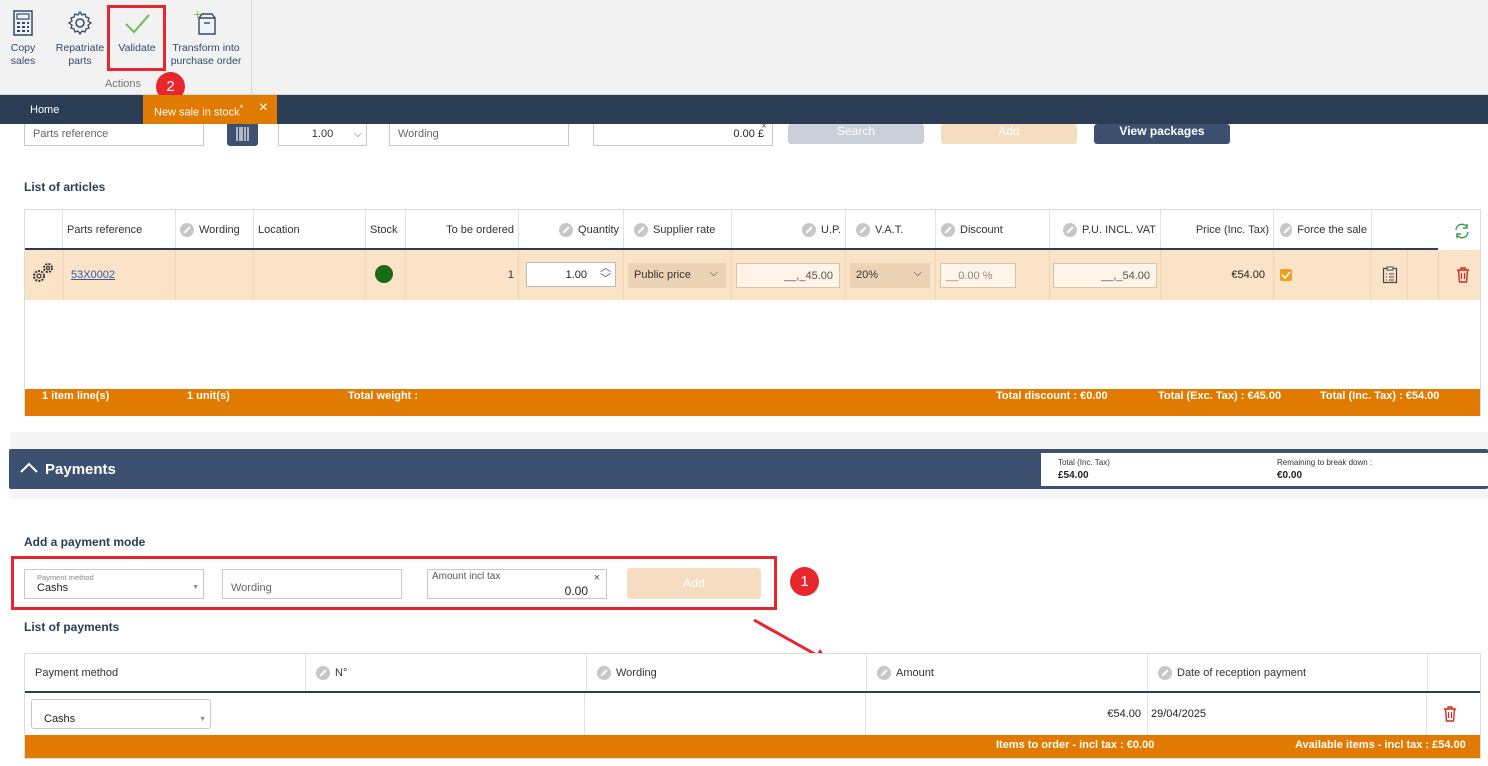 The width and height of the screenshot is (1488, 766). Describe the element at coordinates (197, 112) in the screenshot. I see `tab-label: New sale in stock` at that location.